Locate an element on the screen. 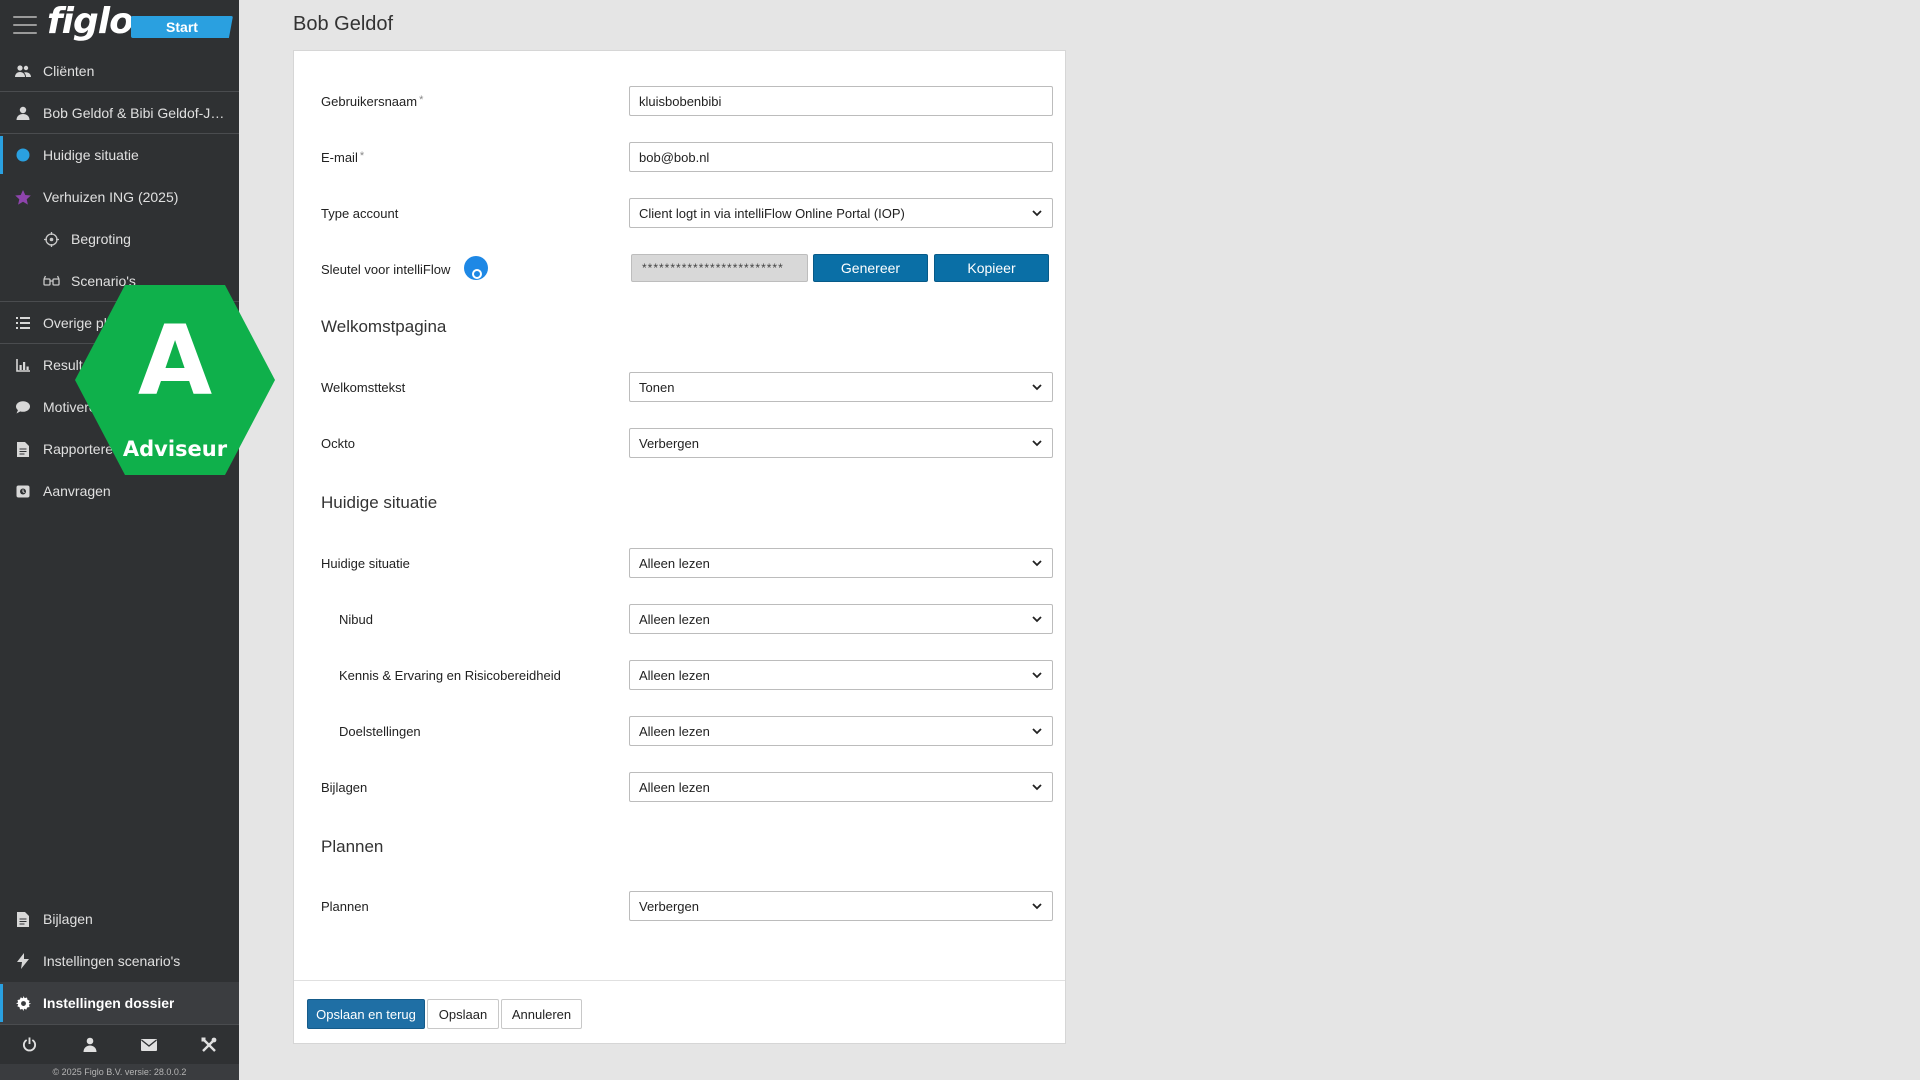 This screenshot has height=1080, width=1920. sidebar-item-label: Aanvragen is located at coordinates (77, 491).